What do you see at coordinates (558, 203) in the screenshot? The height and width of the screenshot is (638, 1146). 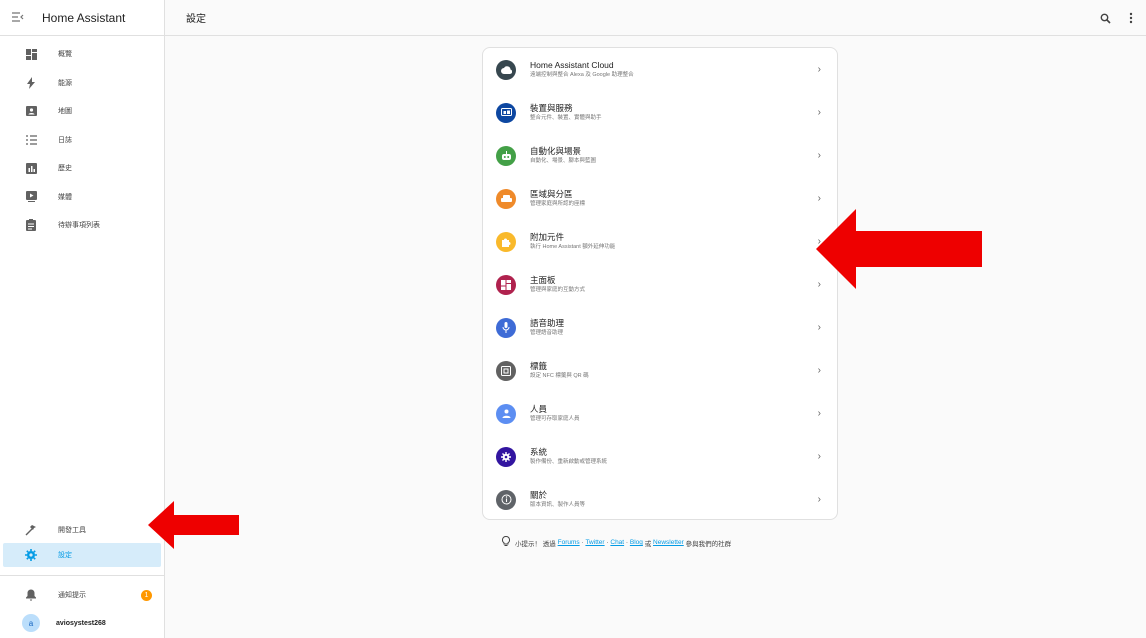 I see `row-subtitle: 管理家庭與所認的座標` at bounding box center [558, 203].